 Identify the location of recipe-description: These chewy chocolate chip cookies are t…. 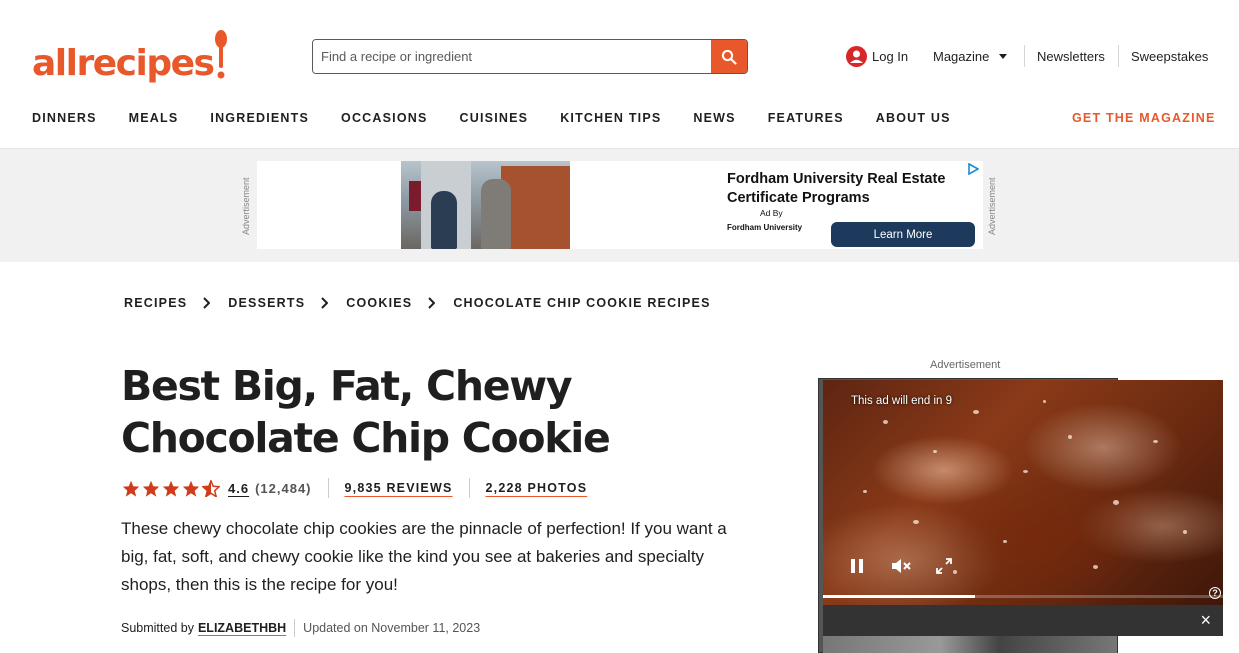
(424, 556).